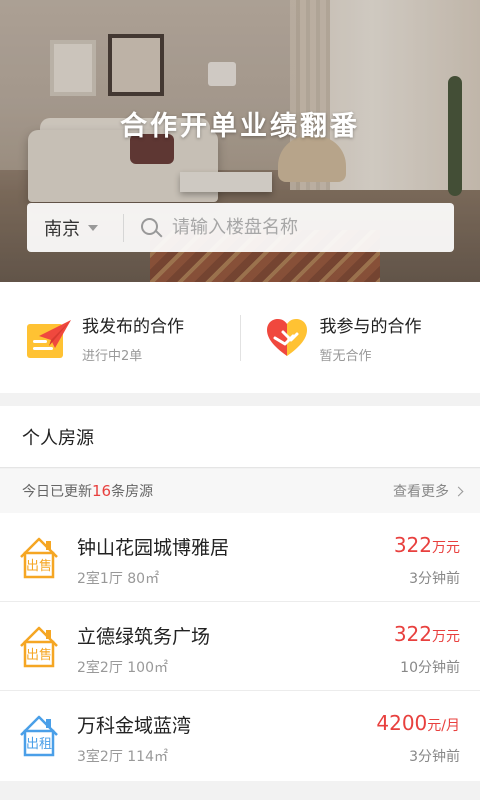  Describe the element at coordinates (133, 326) in the screenshot. I see `coop-title: 我发布的合作` at that location.